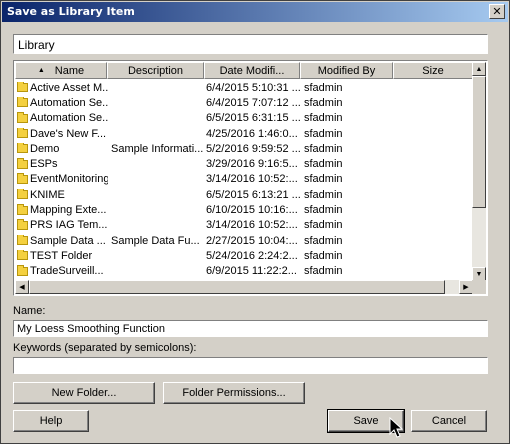 This screenshot has width=510, height=444. I want to click on column-header-modified-by: Modified By, so click(346, 70).